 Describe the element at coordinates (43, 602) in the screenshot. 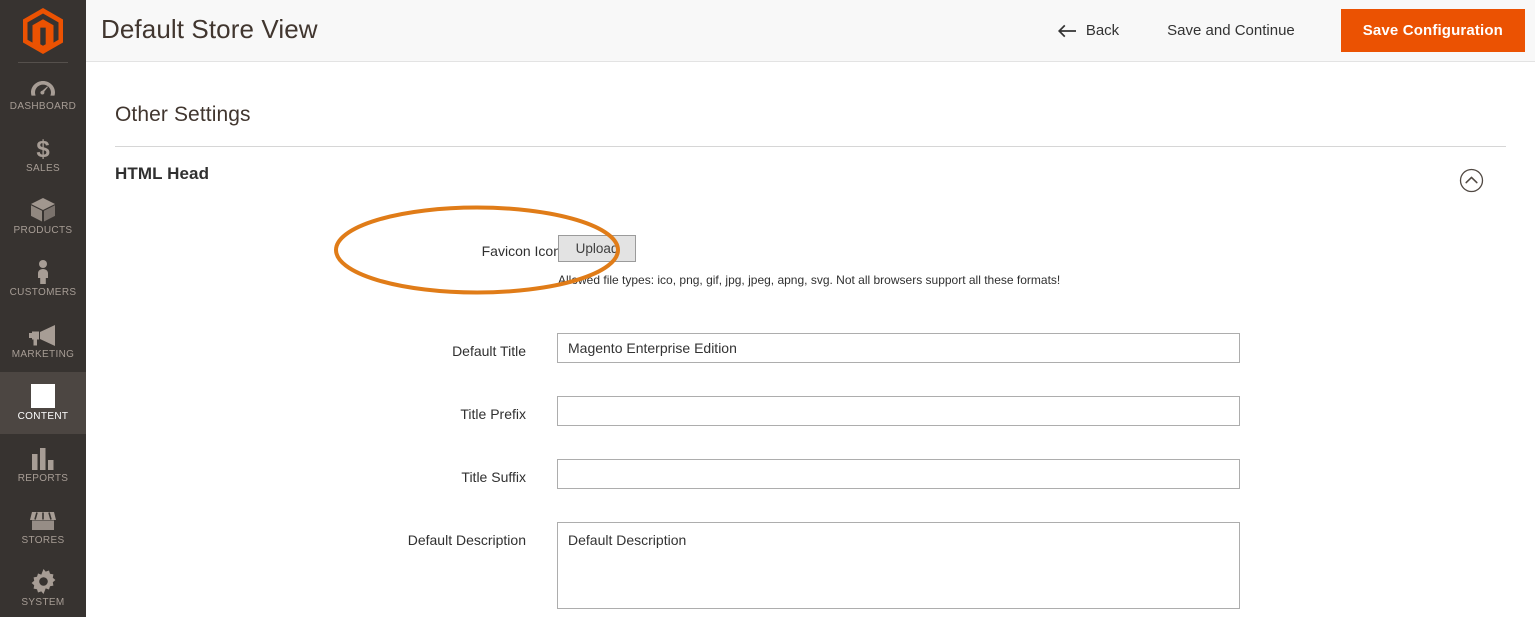

I see `sidebar-item-label: SYSTEM` at that location.